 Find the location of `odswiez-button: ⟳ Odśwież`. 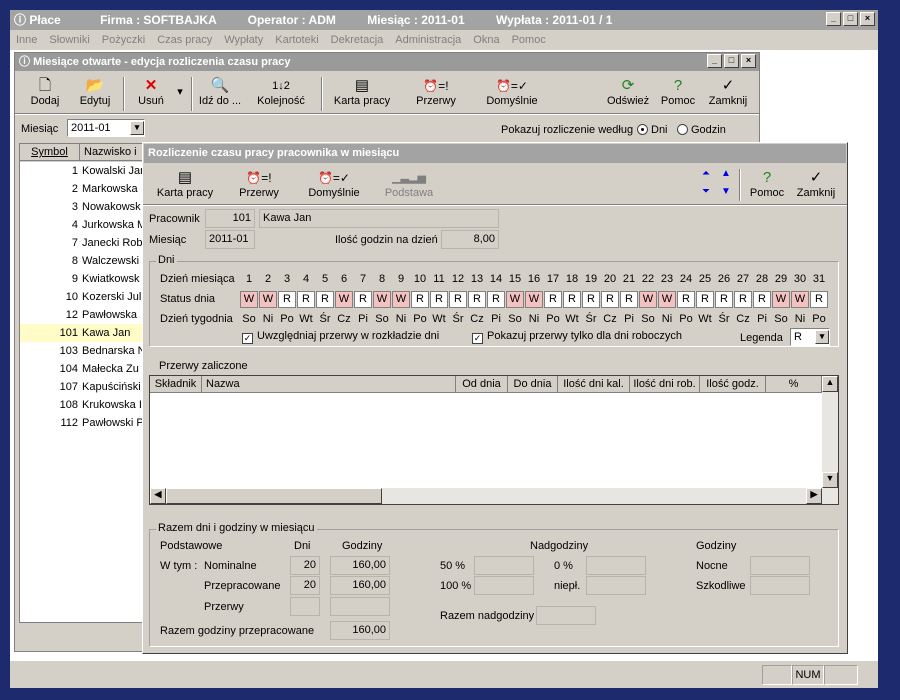

odswiez-button: ⟳ Odśwież is located at coordinates (628, 92).